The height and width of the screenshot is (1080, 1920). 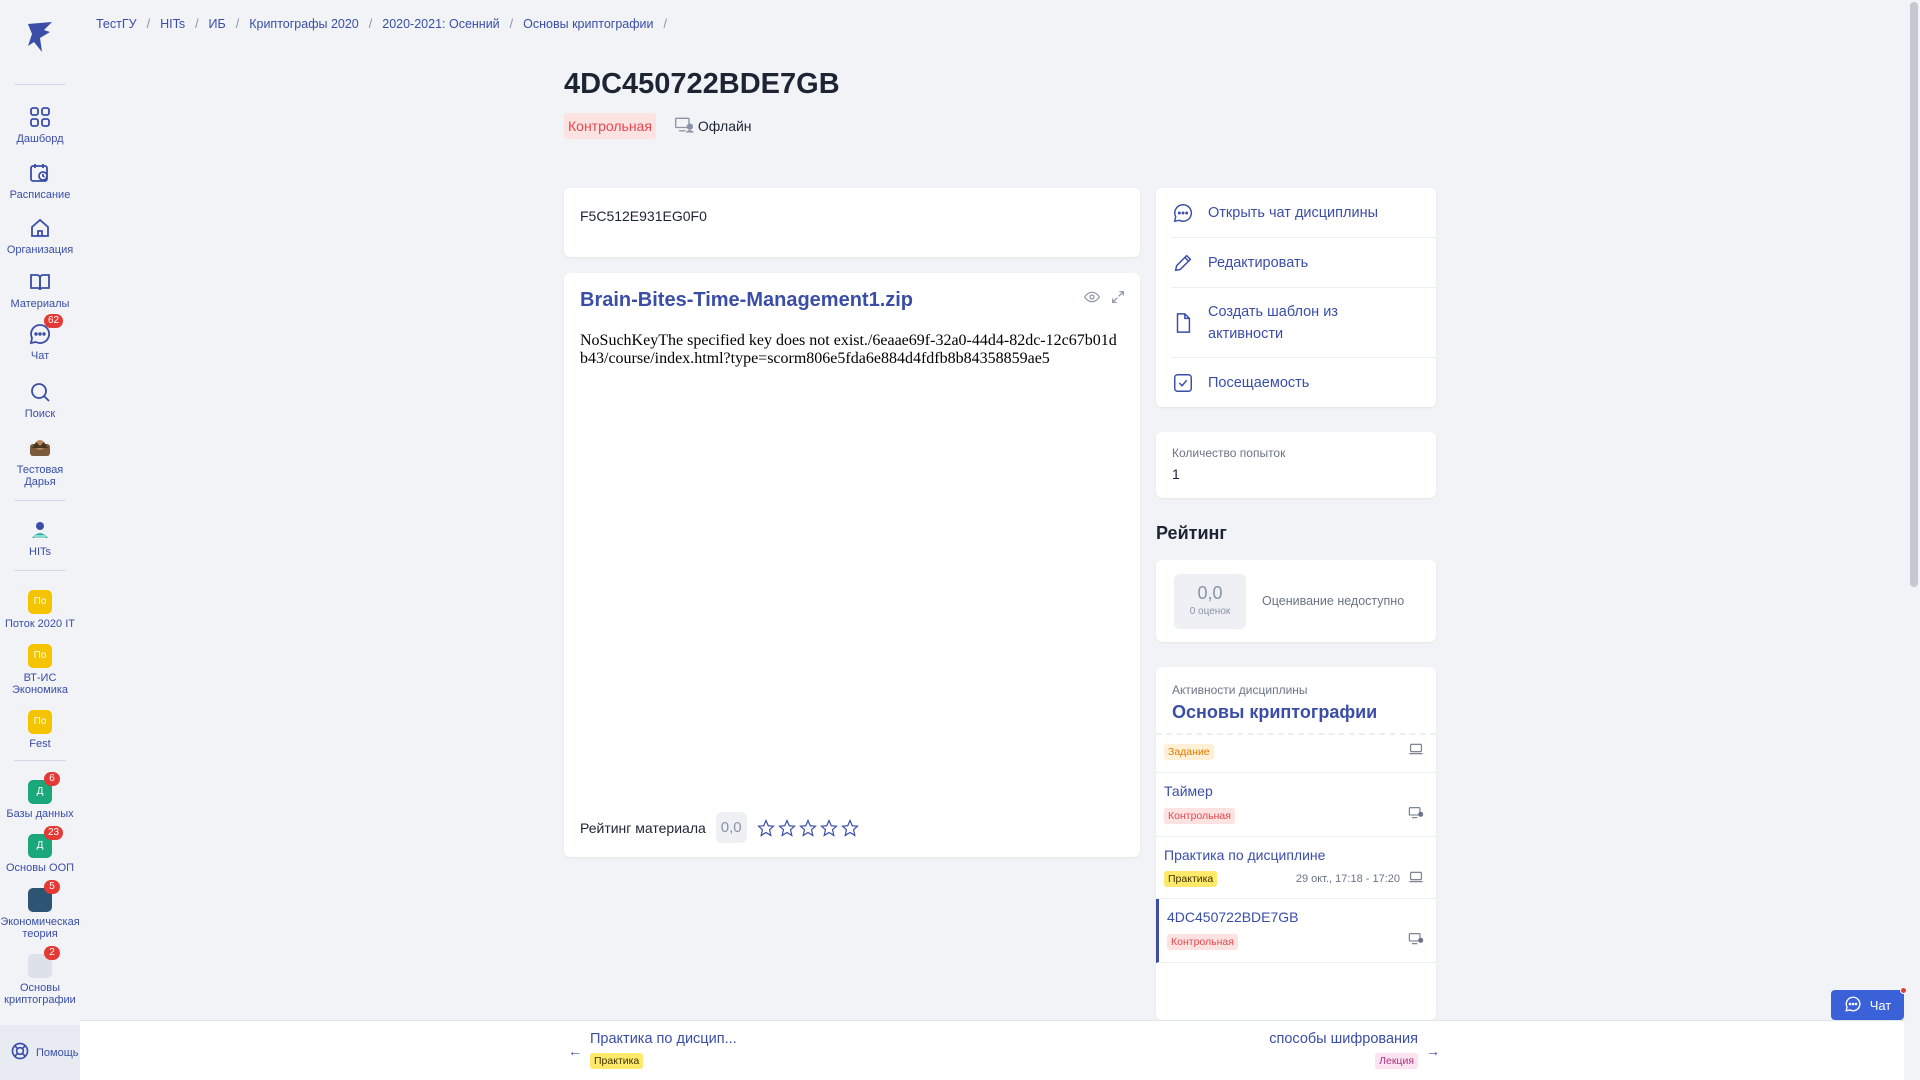 What do you see at coordinates (1416, 878) in the screenshot?
I see `laptop-icon` at bounding box center [1416, 878].